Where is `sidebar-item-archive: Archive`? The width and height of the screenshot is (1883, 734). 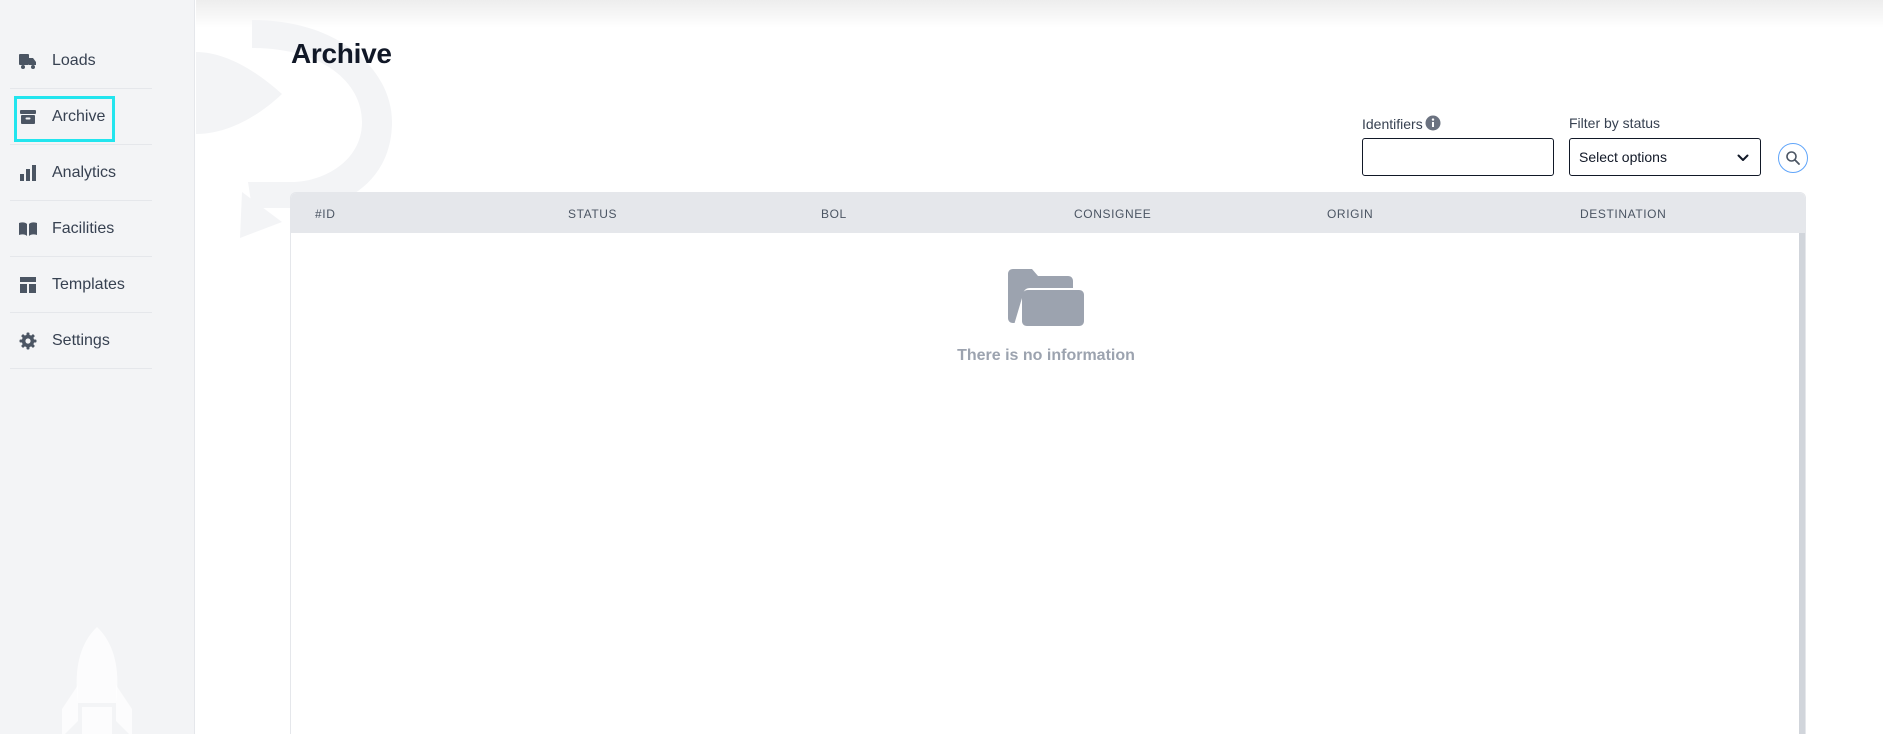 sidebar-item-archive: Archive is located at coordinates (81, 117).